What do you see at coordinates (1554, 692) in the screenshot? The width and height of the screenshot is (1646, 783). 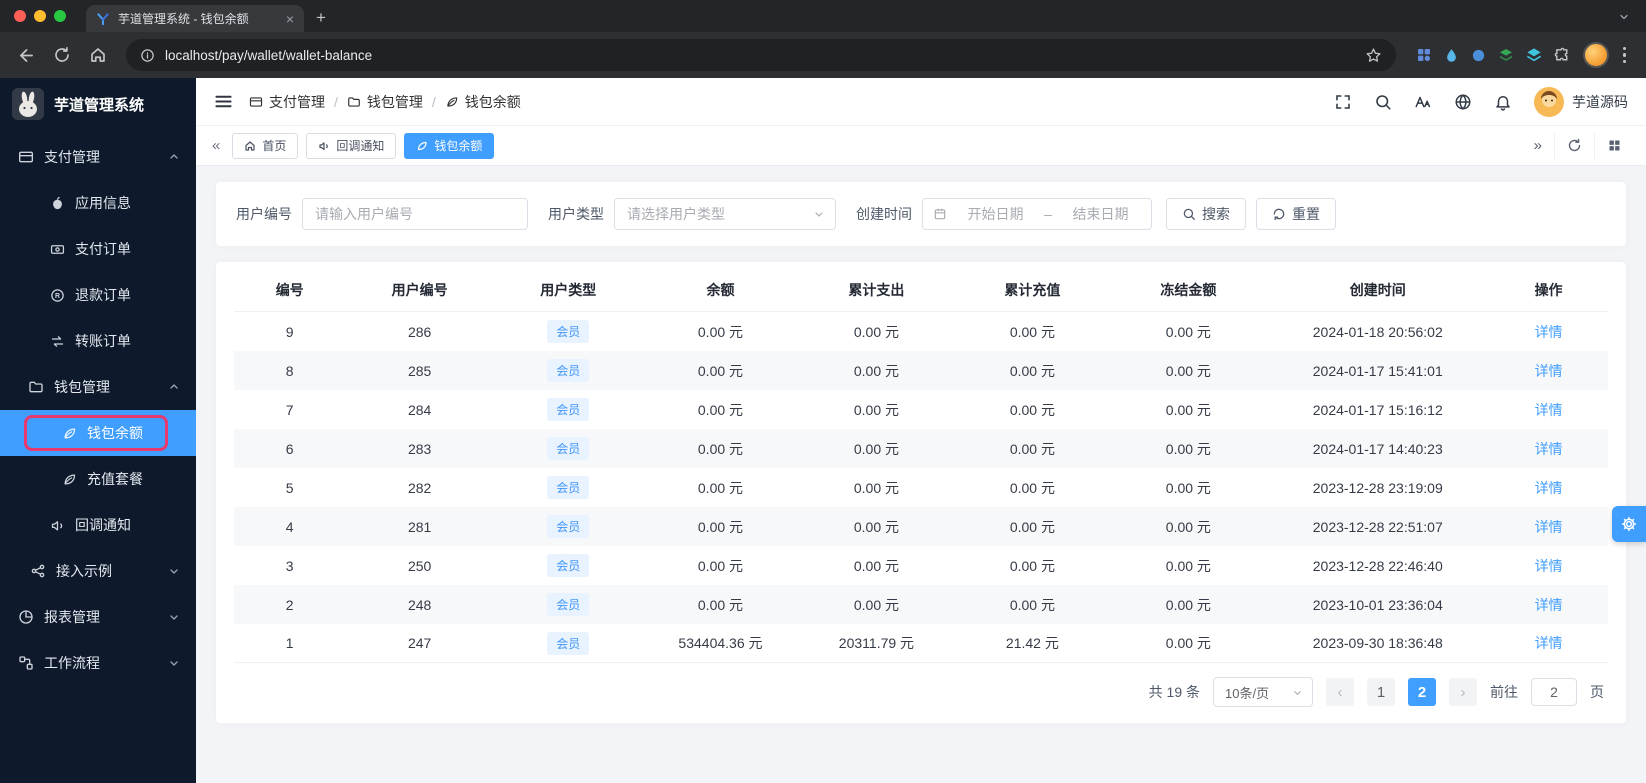 I see `goto-page-input` at bounding box center [1554, 692].